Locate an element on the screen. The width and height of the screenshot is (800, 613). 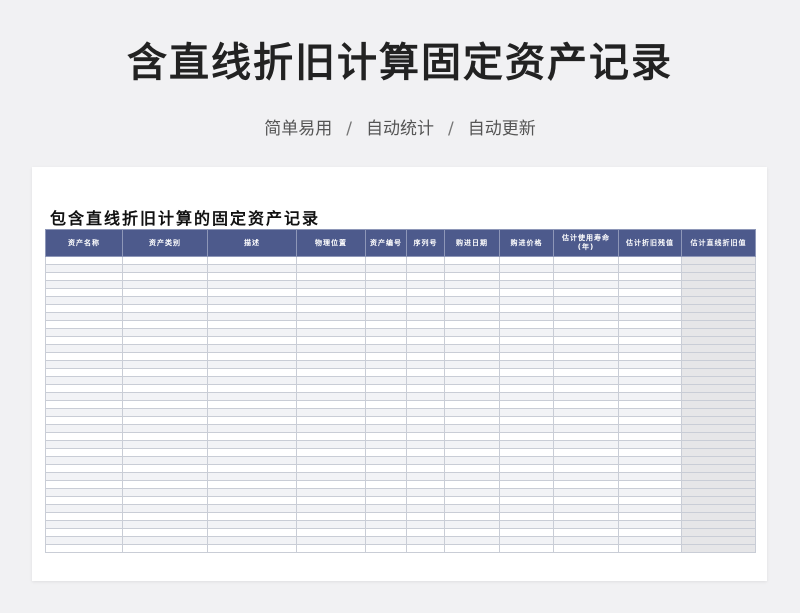
col-header-useful-life: 估计使用寿命(年) is located at coordinates (586, 243).